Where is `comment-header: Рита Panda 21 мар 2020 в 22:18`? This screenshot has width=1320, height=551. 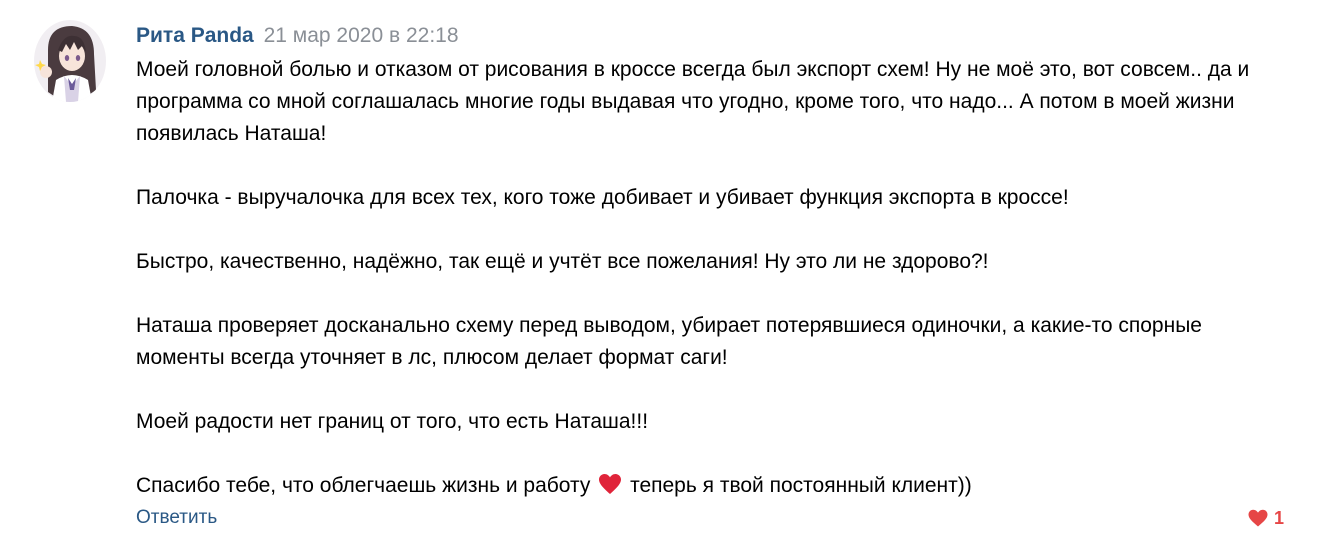 comment-header: Рита Panda 21 мар 2020 в 22:18 is located at coordinates (297, 36).